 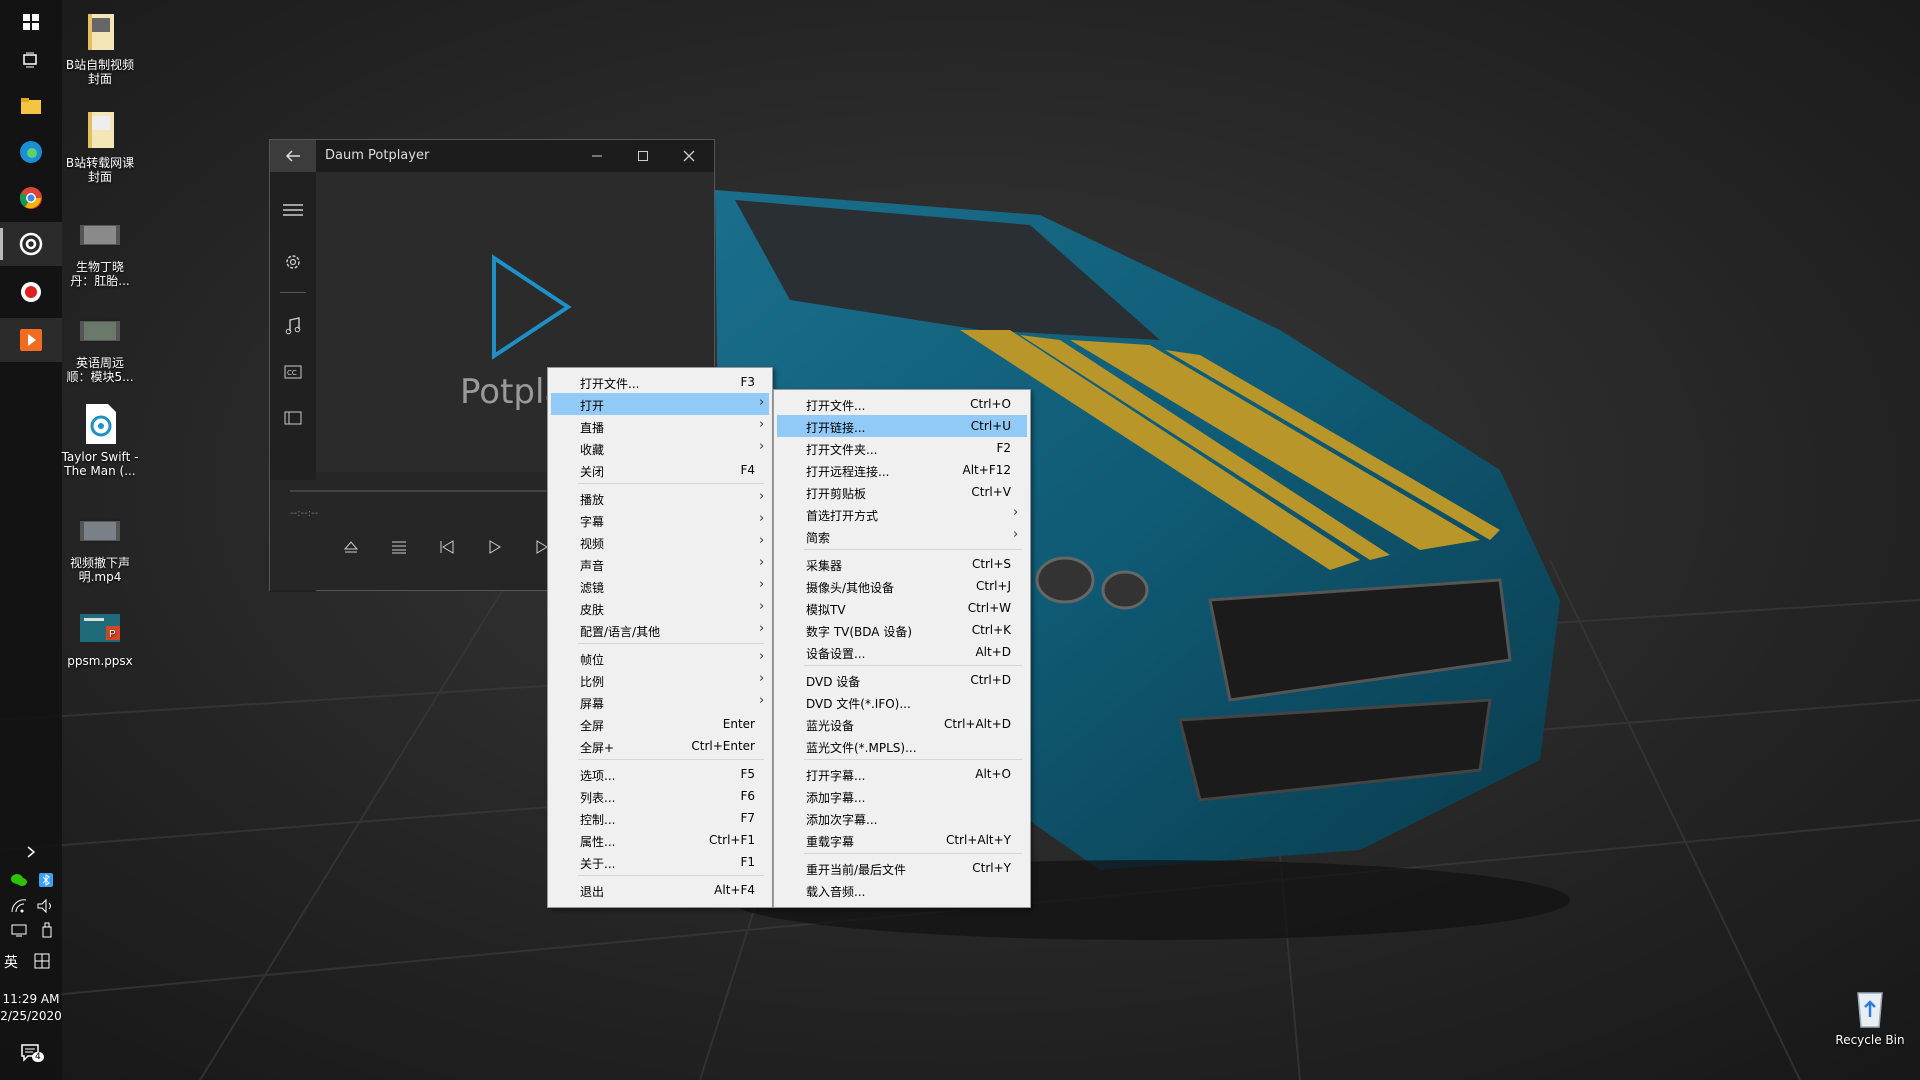 What do you see at coordinates (31, 198) in the screenshot?
I see `chrome-button` at bounding box center [31, 198].